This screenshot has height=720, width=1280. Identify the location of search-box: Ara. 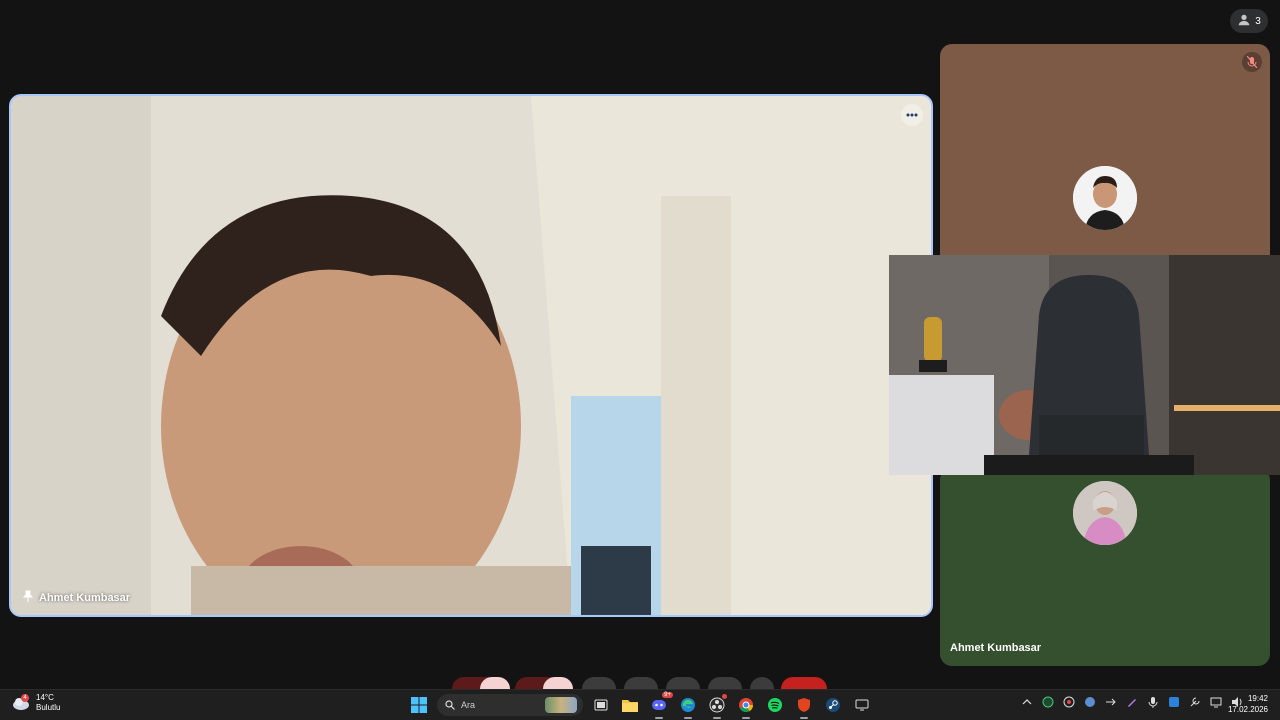
(510, 705).